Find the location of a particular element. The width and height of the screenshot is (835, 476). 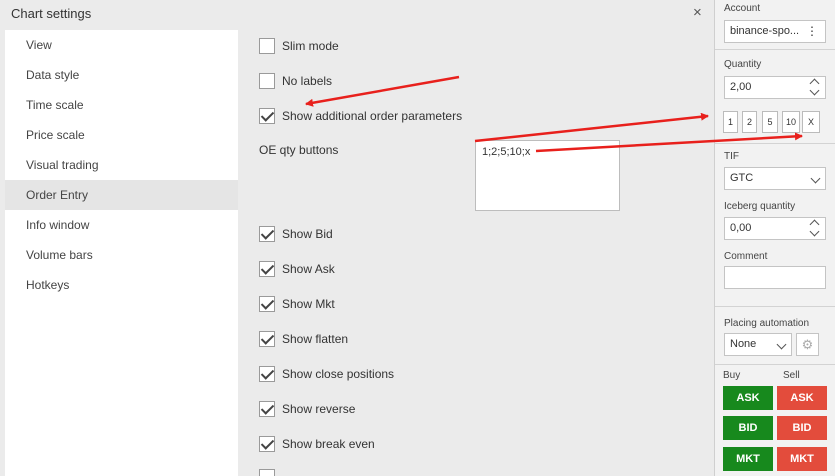

tif-select: GTC is located at coordinates (775, 178).